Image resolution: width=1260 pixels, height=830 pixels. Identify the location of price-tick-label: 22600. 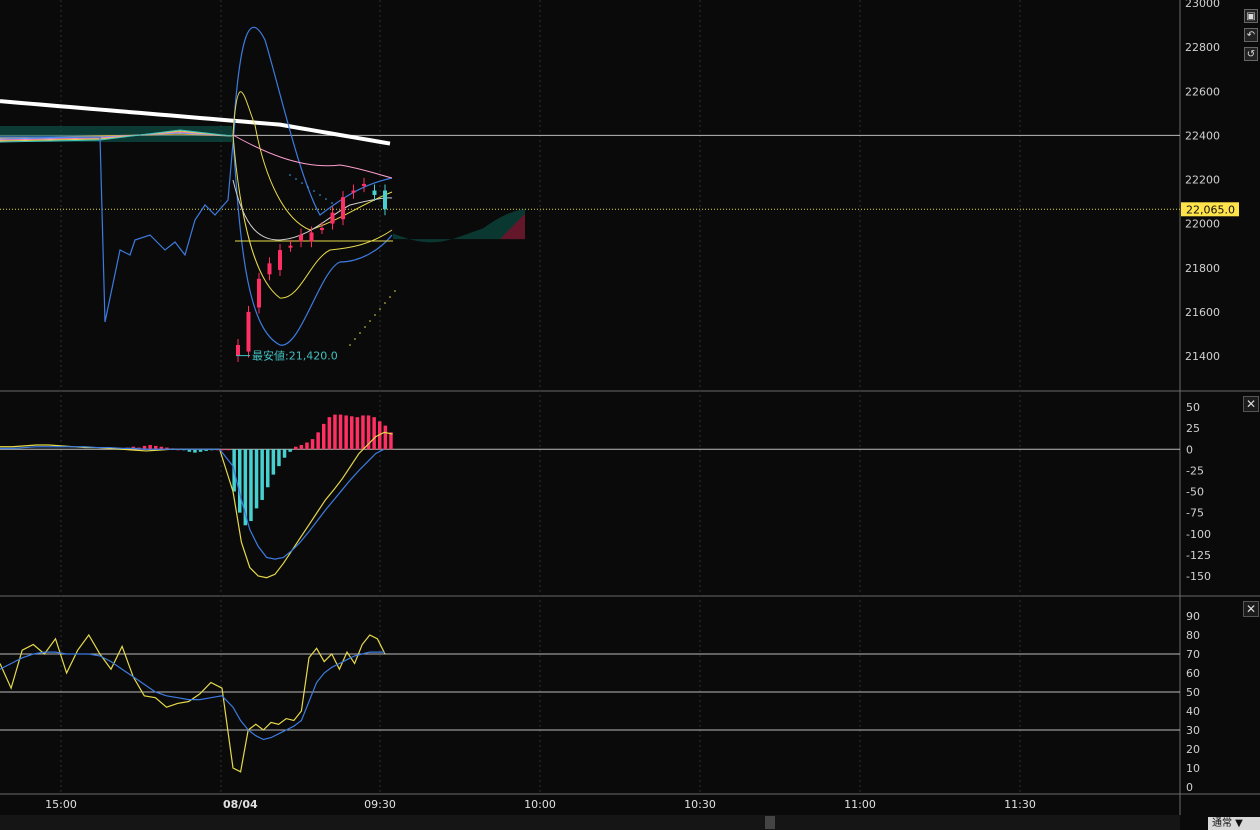
(1202, 91).